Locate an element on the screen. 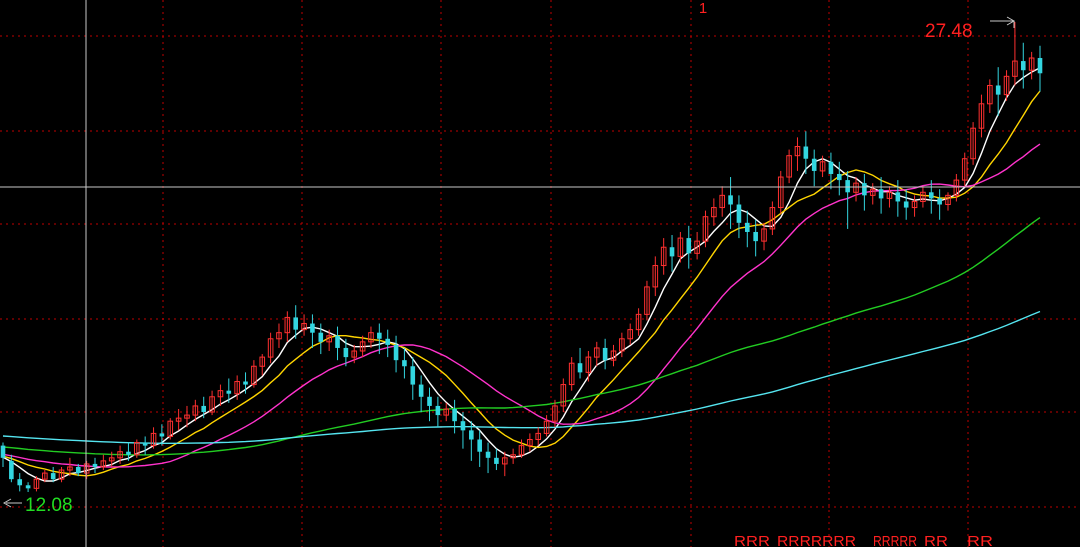  signal-label: RRRRRRR is located at coordinates (816, 540).